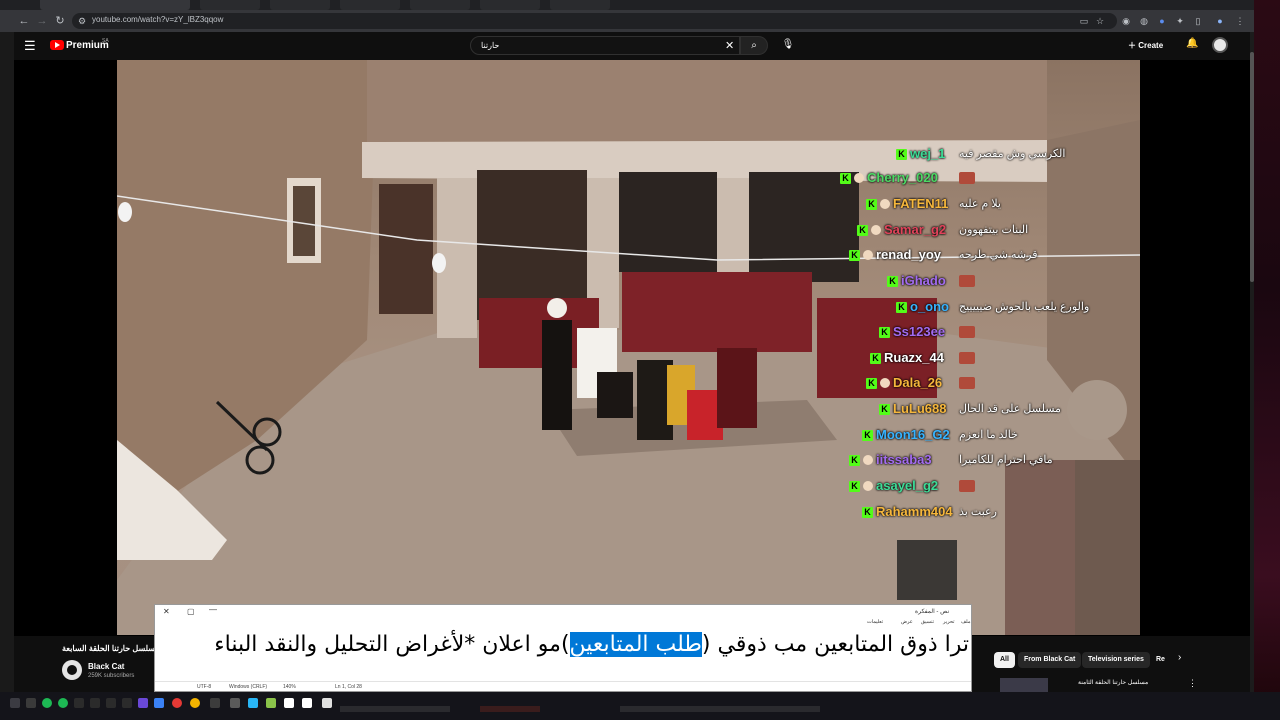 The image size is (1280, 720). What do you see at coordinates (980, 307) in the screenshot?
I see `chat-message: Ko_ono والورع يلعب بالحوش ضيييييج` at bounding box center [980, 307].